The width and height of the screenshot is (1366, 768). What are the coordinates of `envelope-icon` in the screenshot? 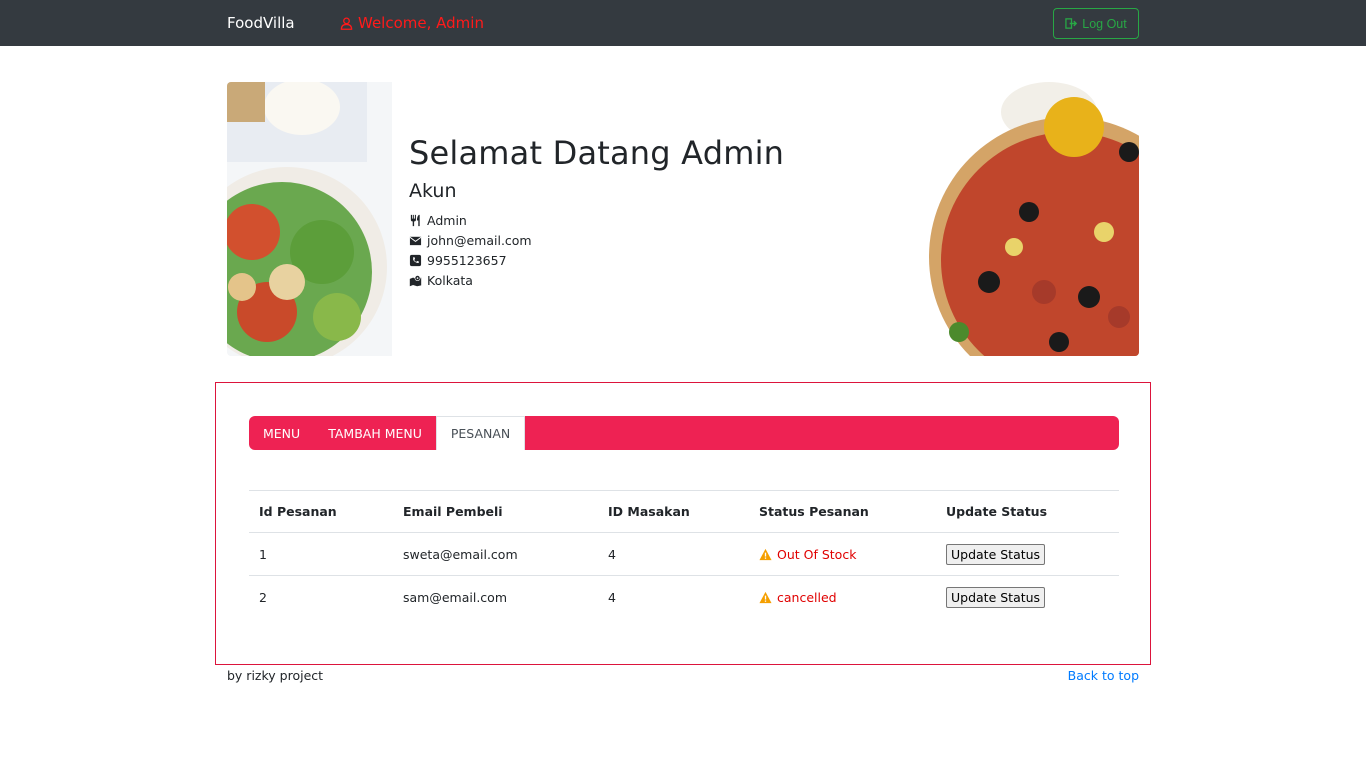 It's located at (415, 240).